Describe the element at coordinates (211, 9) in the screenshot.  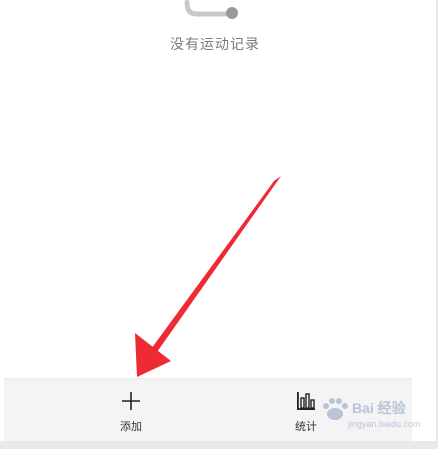
I see `empty-record-icon` at that location.